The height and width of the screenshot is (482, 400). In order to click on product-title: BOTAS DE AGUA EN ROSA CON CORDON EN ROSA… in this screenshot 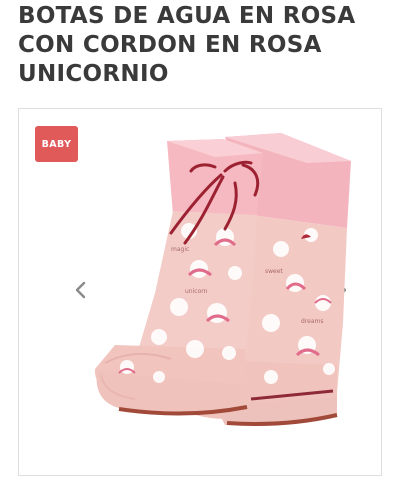, I will do `click(187, 45)`.